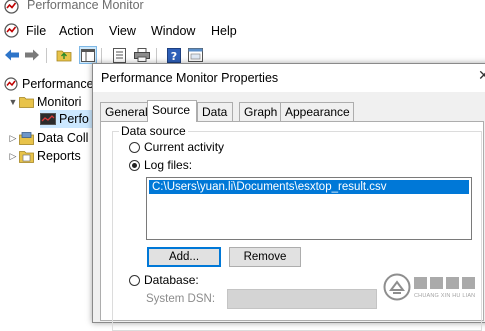 This screenshot has height=331, width=485. I want to click on current-activity-label: Current activity, so click(184, 147).